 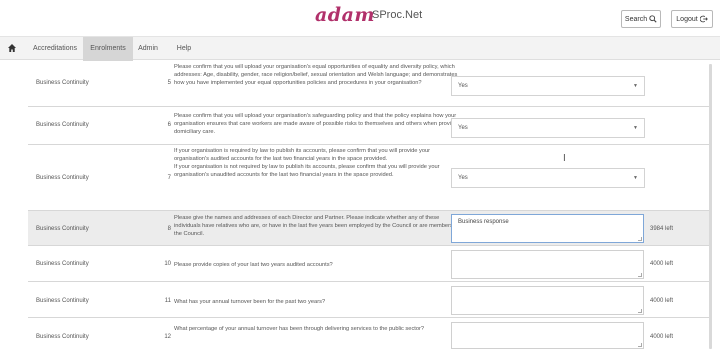 What do you see at coordinates (169, 83) in the screenshot?
I see `row-number: 5` at bounding box center [169, 83].